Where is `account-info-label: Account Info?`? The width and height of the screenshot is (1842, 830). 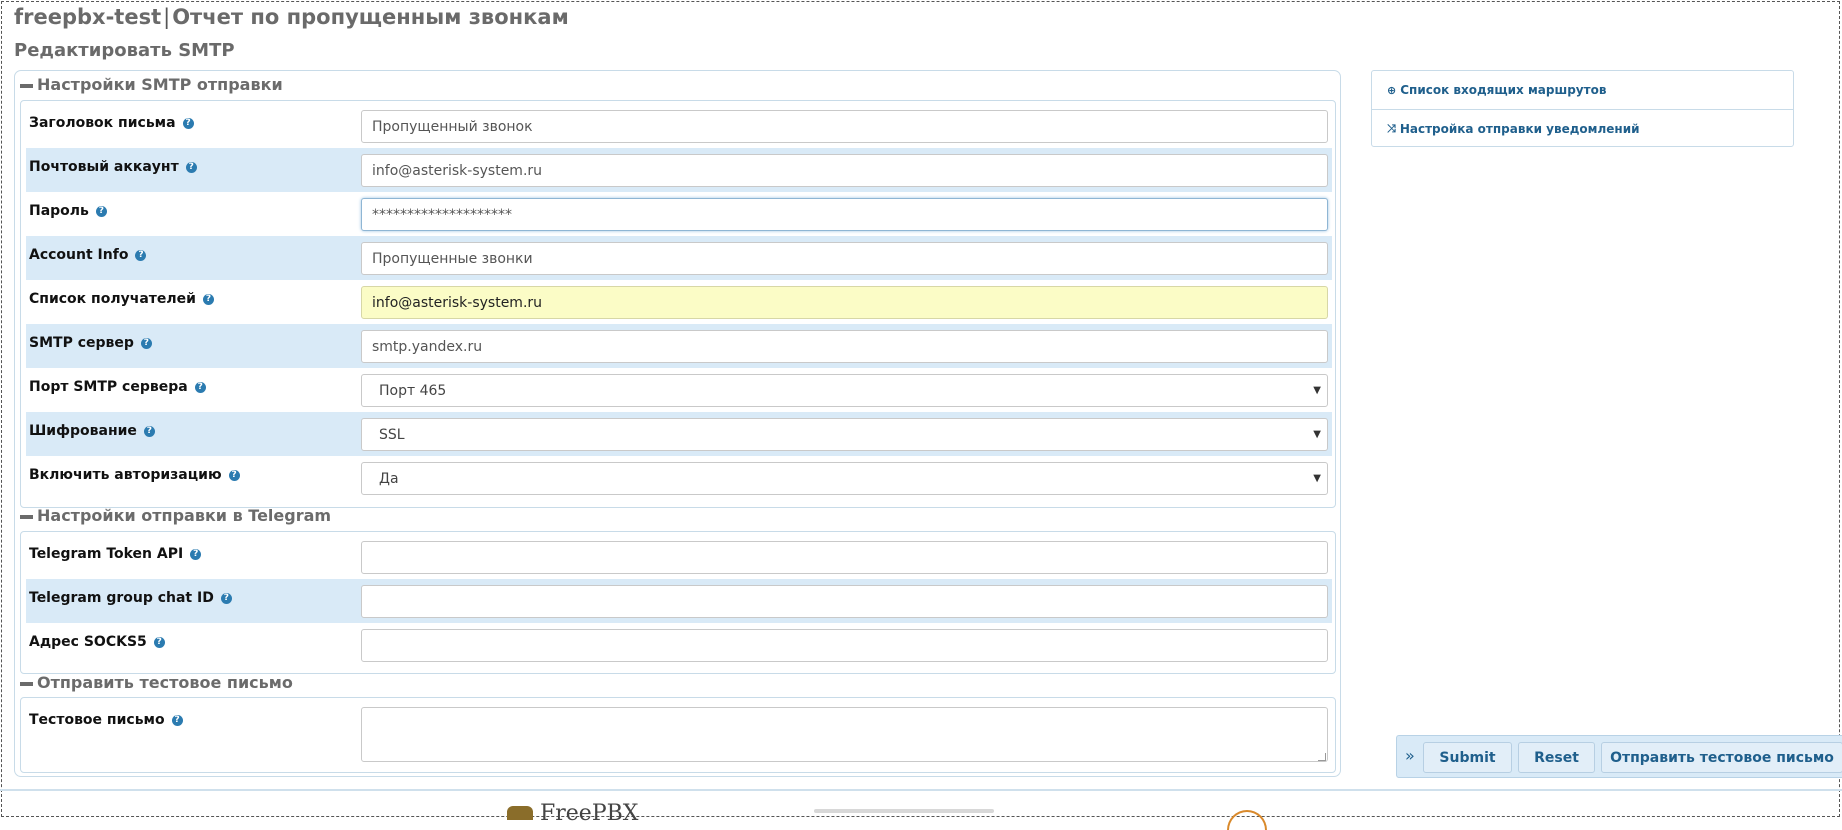
account-info-label: Account Info? is located at coordinates (88, 255).